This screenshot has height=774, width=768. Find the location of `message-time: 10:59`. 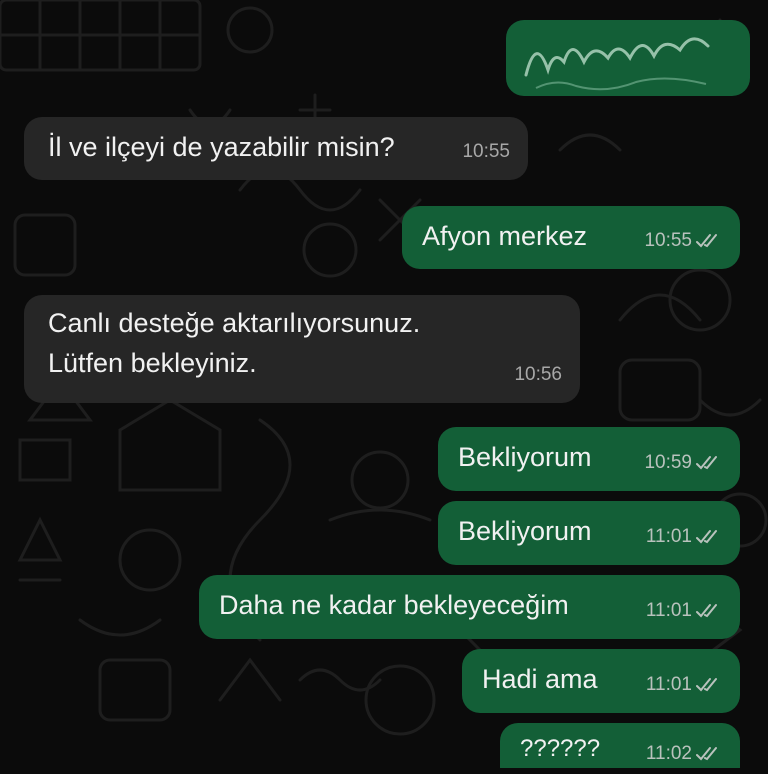

message-time: 10:59 is located at coordinates (668, 462).